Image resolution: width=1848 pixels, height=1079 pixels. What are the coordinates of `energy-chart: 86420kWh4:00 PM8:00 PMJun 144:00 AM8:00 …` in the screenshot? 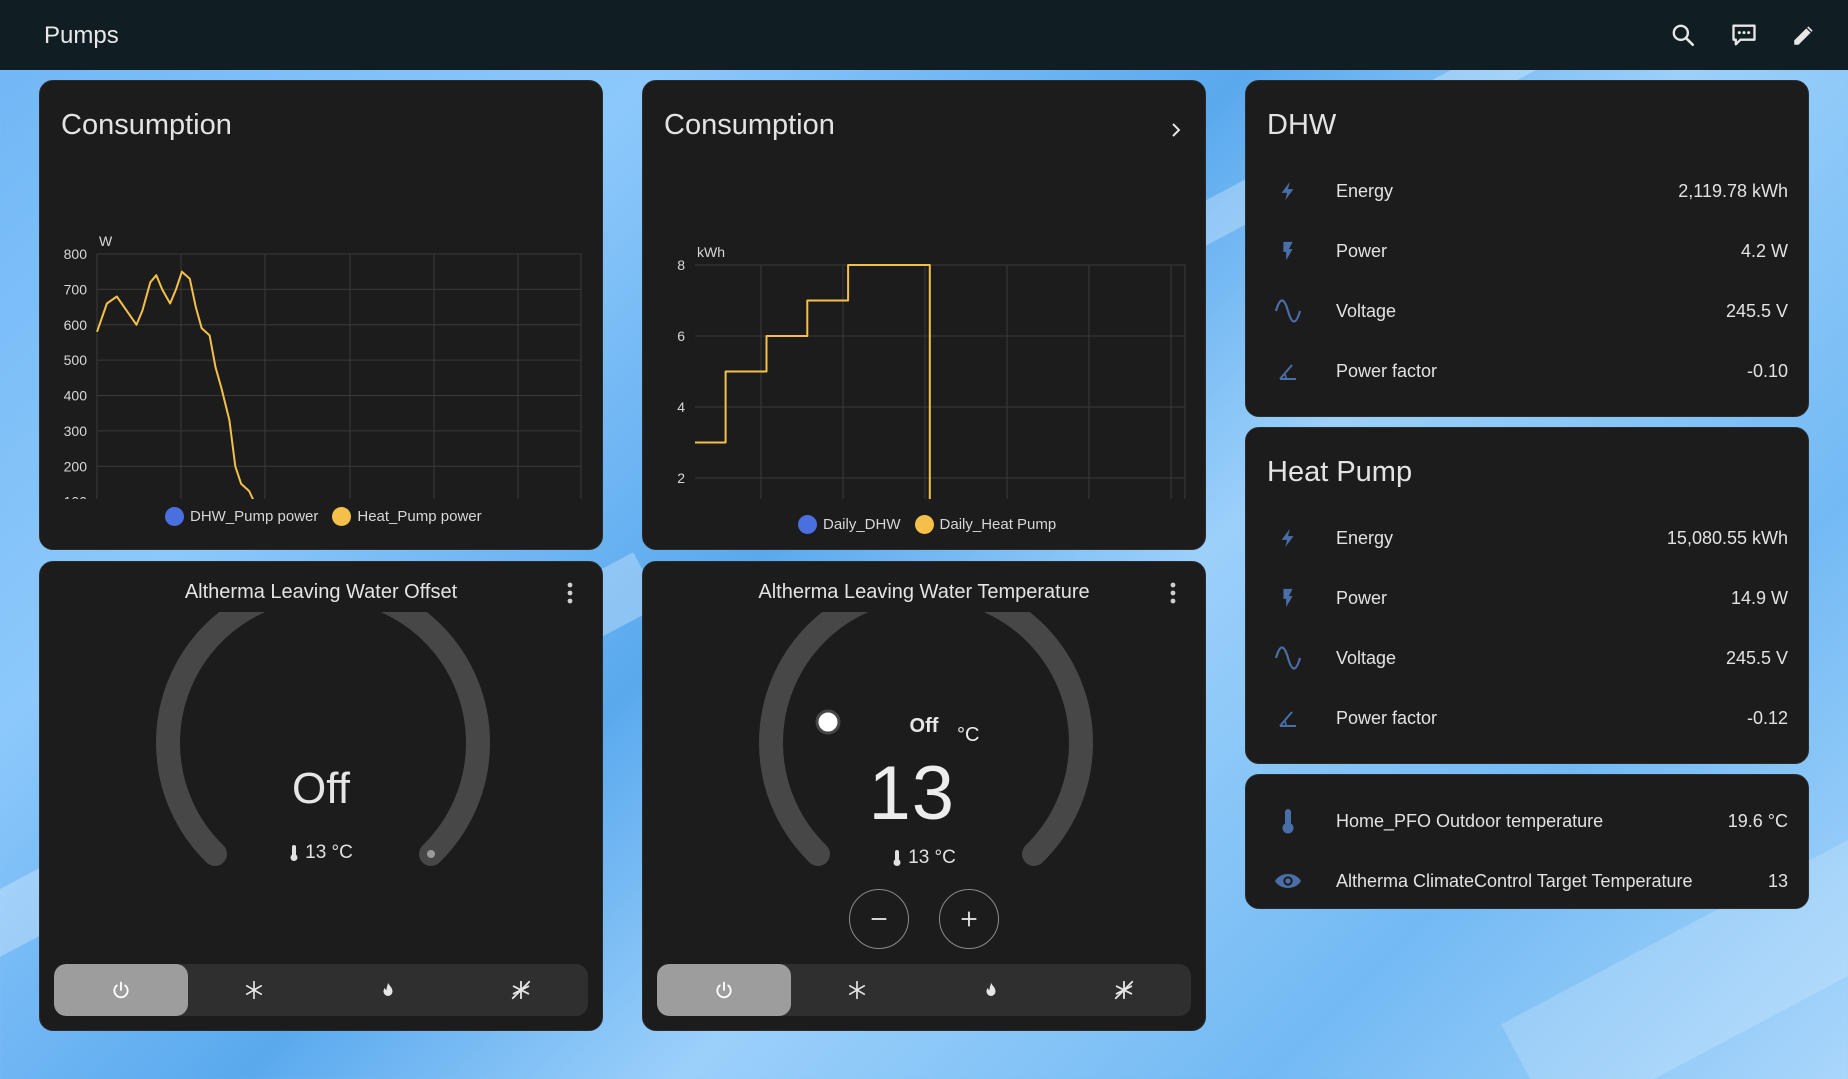 It's located at (925, 329).